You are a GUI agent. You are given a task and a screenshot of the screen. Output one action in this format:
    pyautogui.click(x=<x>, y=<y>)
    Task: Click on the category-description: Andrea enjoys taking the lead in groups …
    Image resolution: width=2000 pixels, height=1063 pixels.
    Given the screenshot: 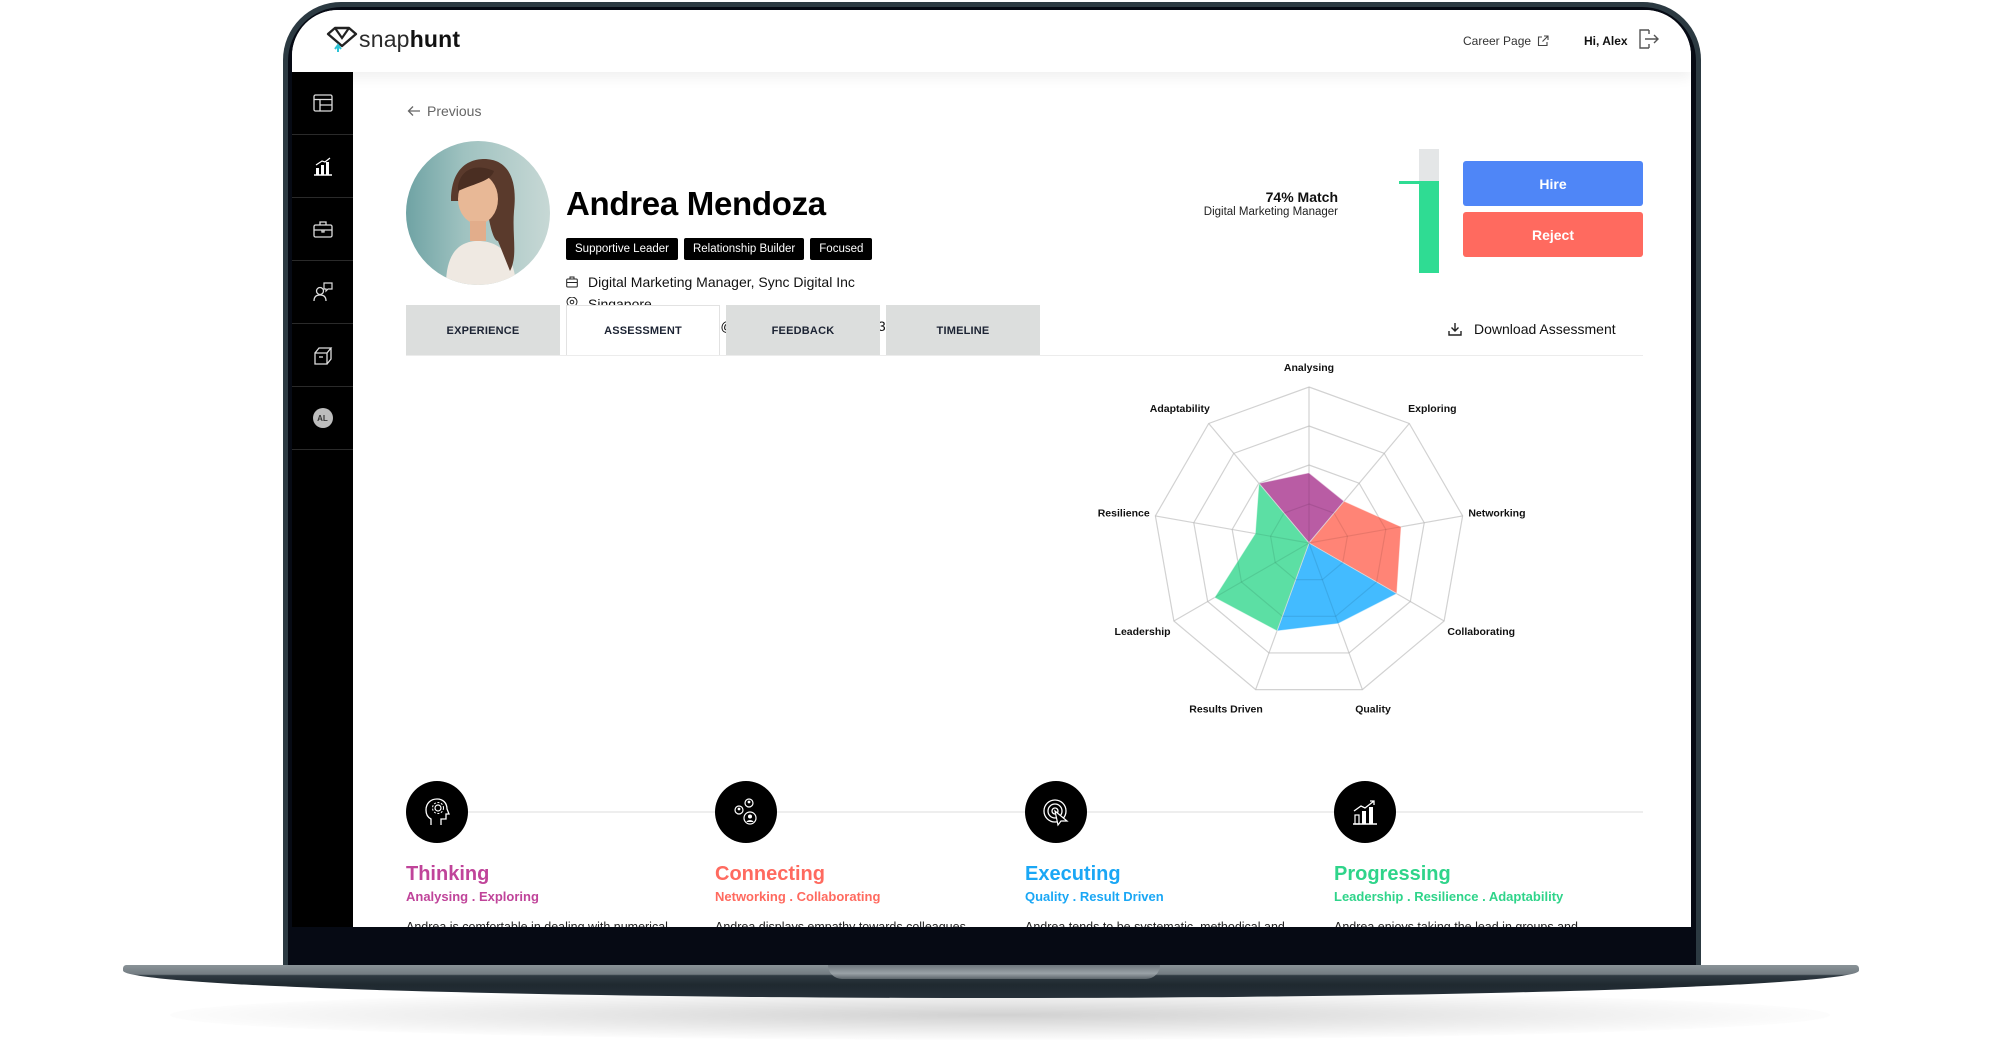 What is the action you would take?
    pyautogui.click(x=1456, y=923)
    